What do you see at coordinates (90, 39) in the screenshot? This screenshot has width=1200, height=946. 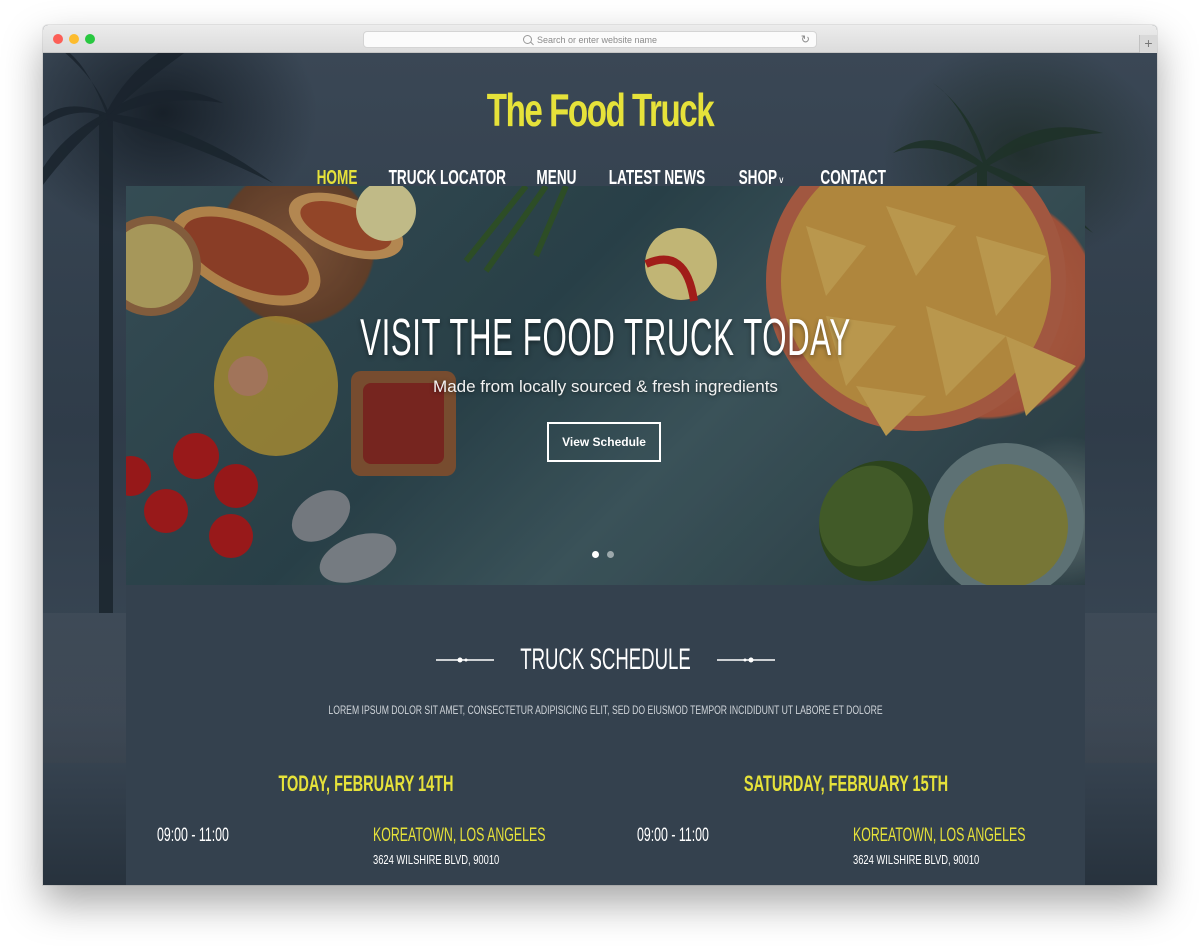 I see `maximize-window-button` at bounding box center [90, 39].